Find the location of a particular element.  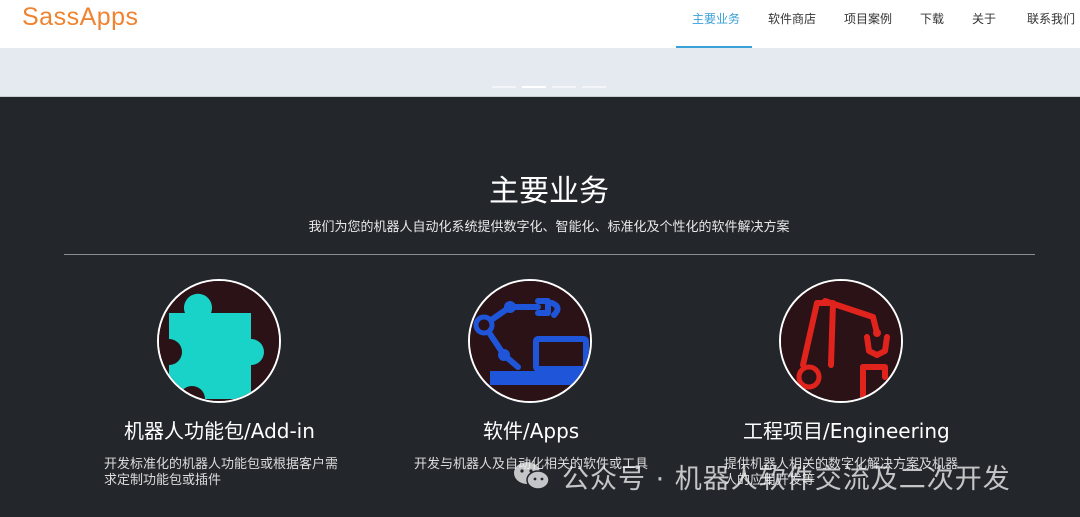

robot-arm-computer-icon is located at coordinates (530, 341).